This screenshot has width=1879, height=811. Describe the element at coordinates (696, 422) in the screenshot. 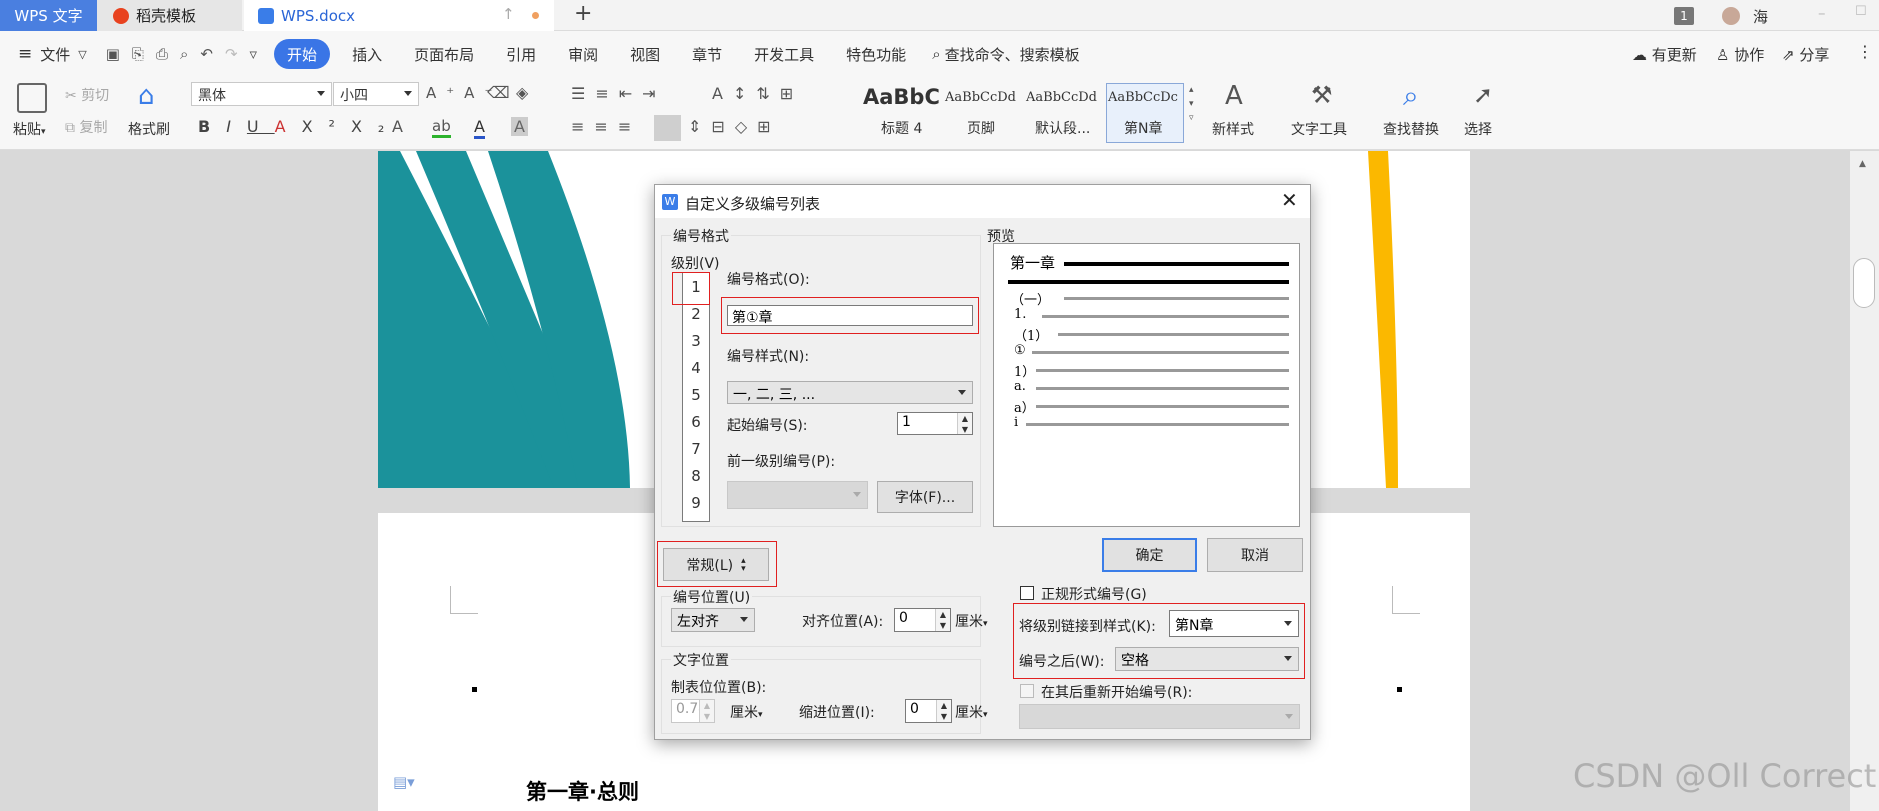

I see `level-item: 6` at that location.